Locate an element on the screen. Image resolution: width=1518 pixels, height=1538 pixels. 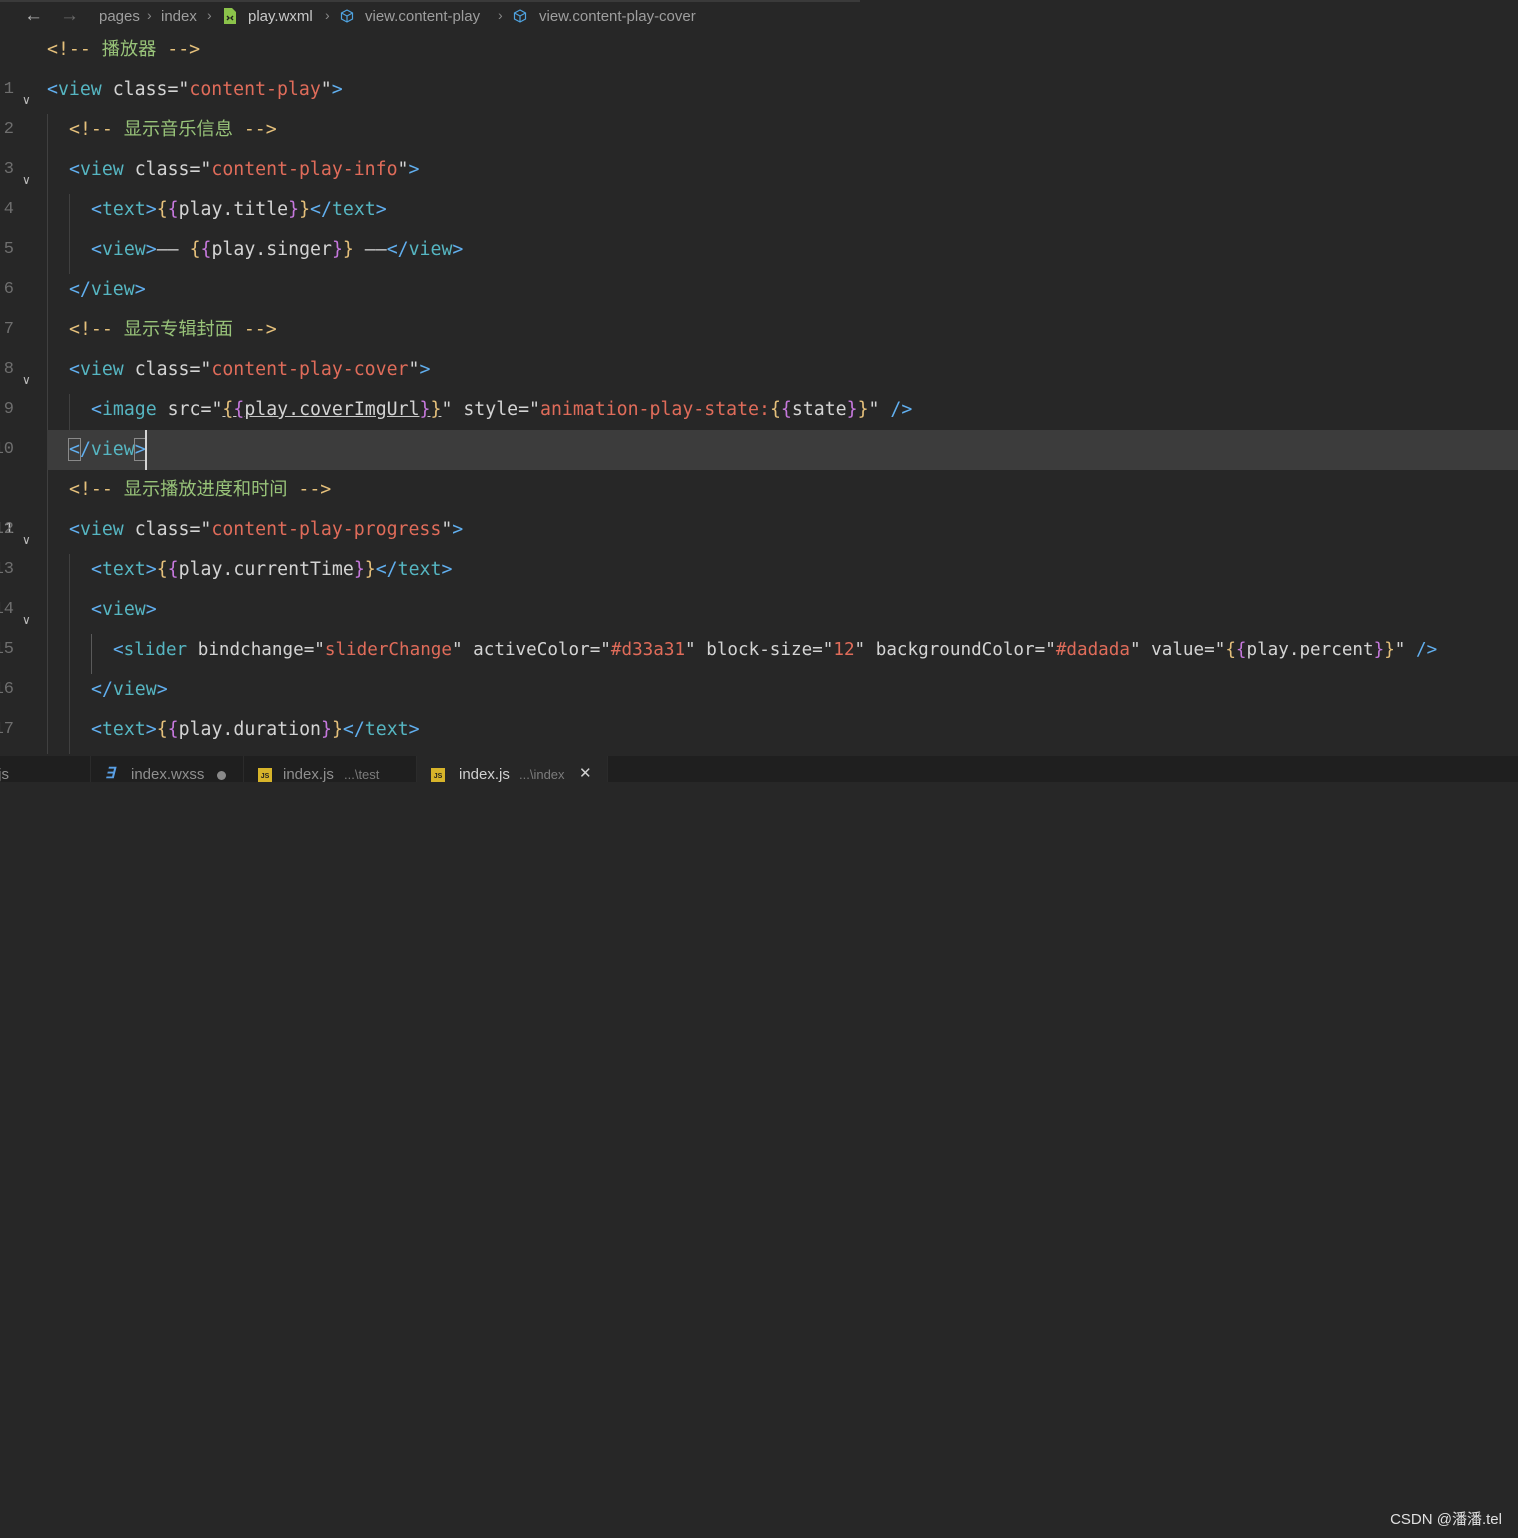
binding-expr: state is located at coordinates (819, 409).